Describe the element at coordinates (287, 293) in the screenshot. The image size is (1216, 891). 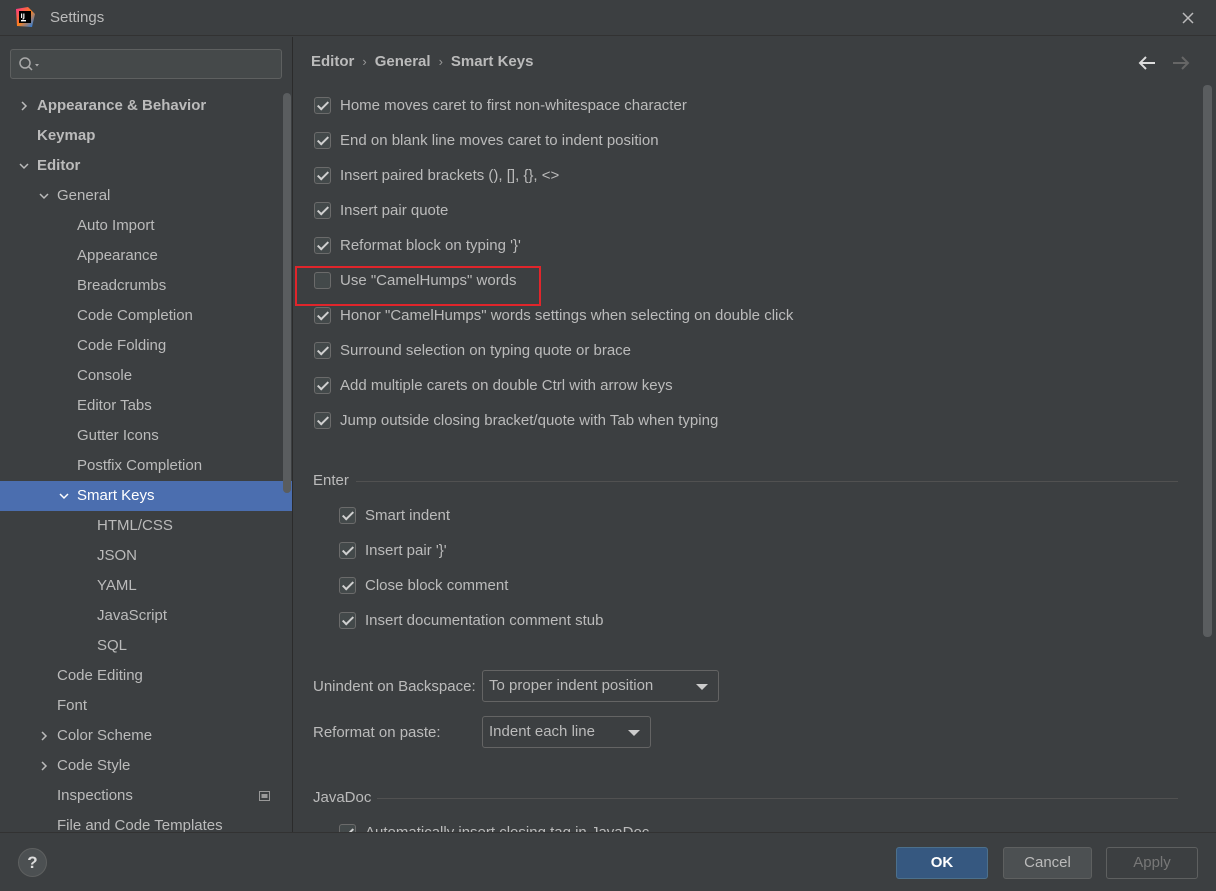
I see `sidebar-scrollbar` at that location.